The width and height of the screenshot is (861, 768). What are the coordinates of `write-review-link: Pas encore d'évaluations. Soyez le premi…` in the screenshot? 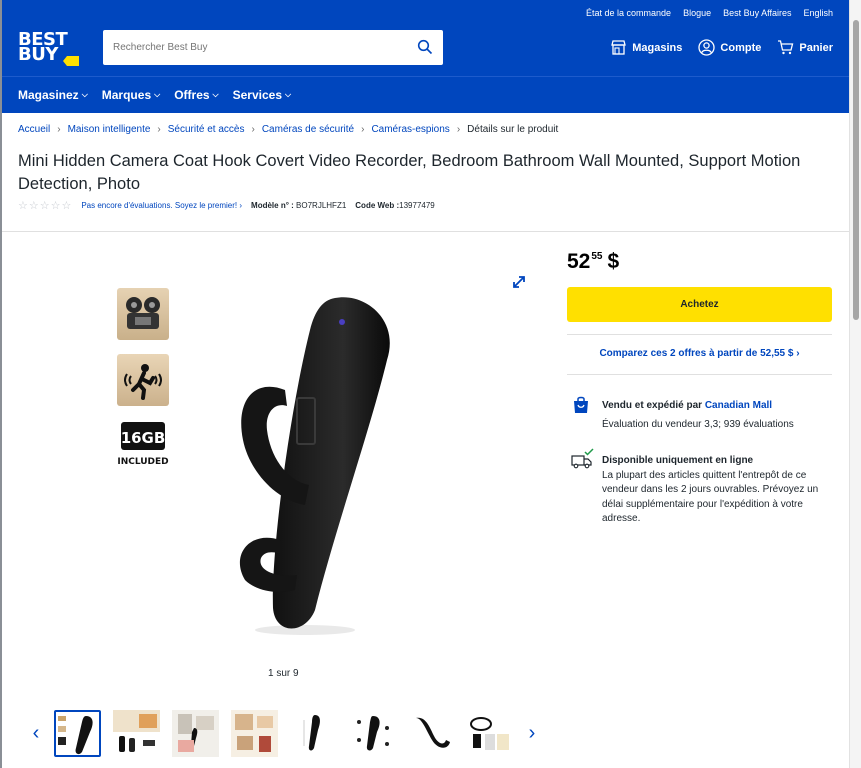 It's located at (161, 205).